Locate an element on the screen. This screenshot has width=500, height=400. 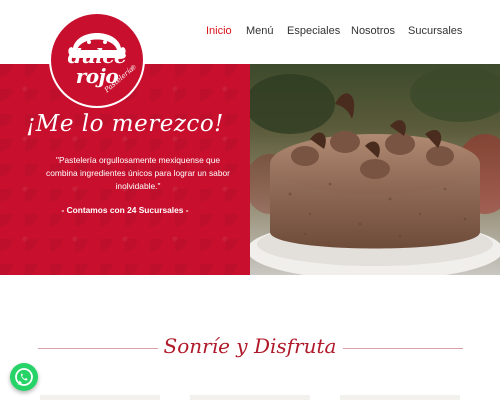
whatsapp-button is located at coordinates (24, 377).